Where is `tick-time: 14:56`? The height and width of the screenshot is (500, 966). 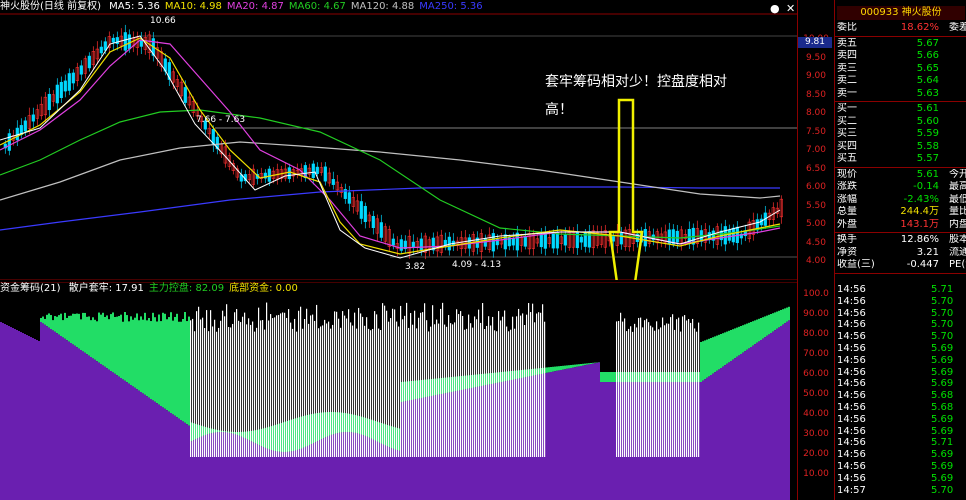 tick-time: 14:56 is located at coordinates (851, 313).